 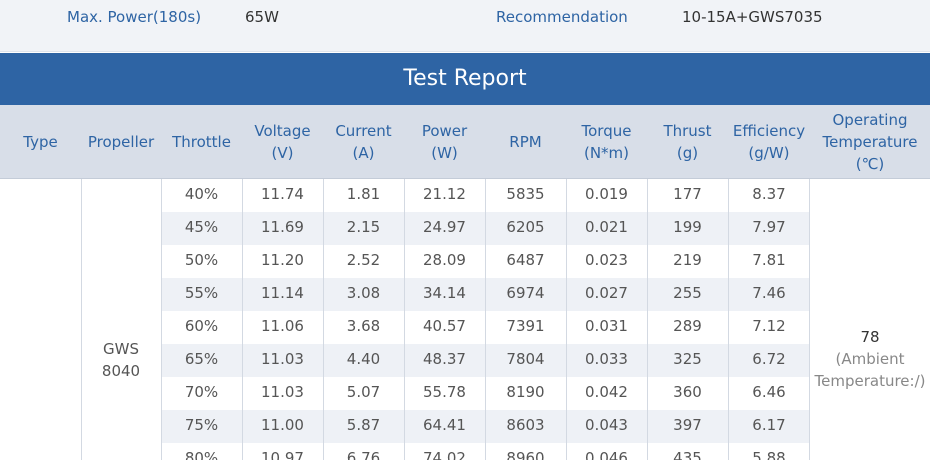 I want to click on cell-thrust: 219, so click(x=687, y=260).